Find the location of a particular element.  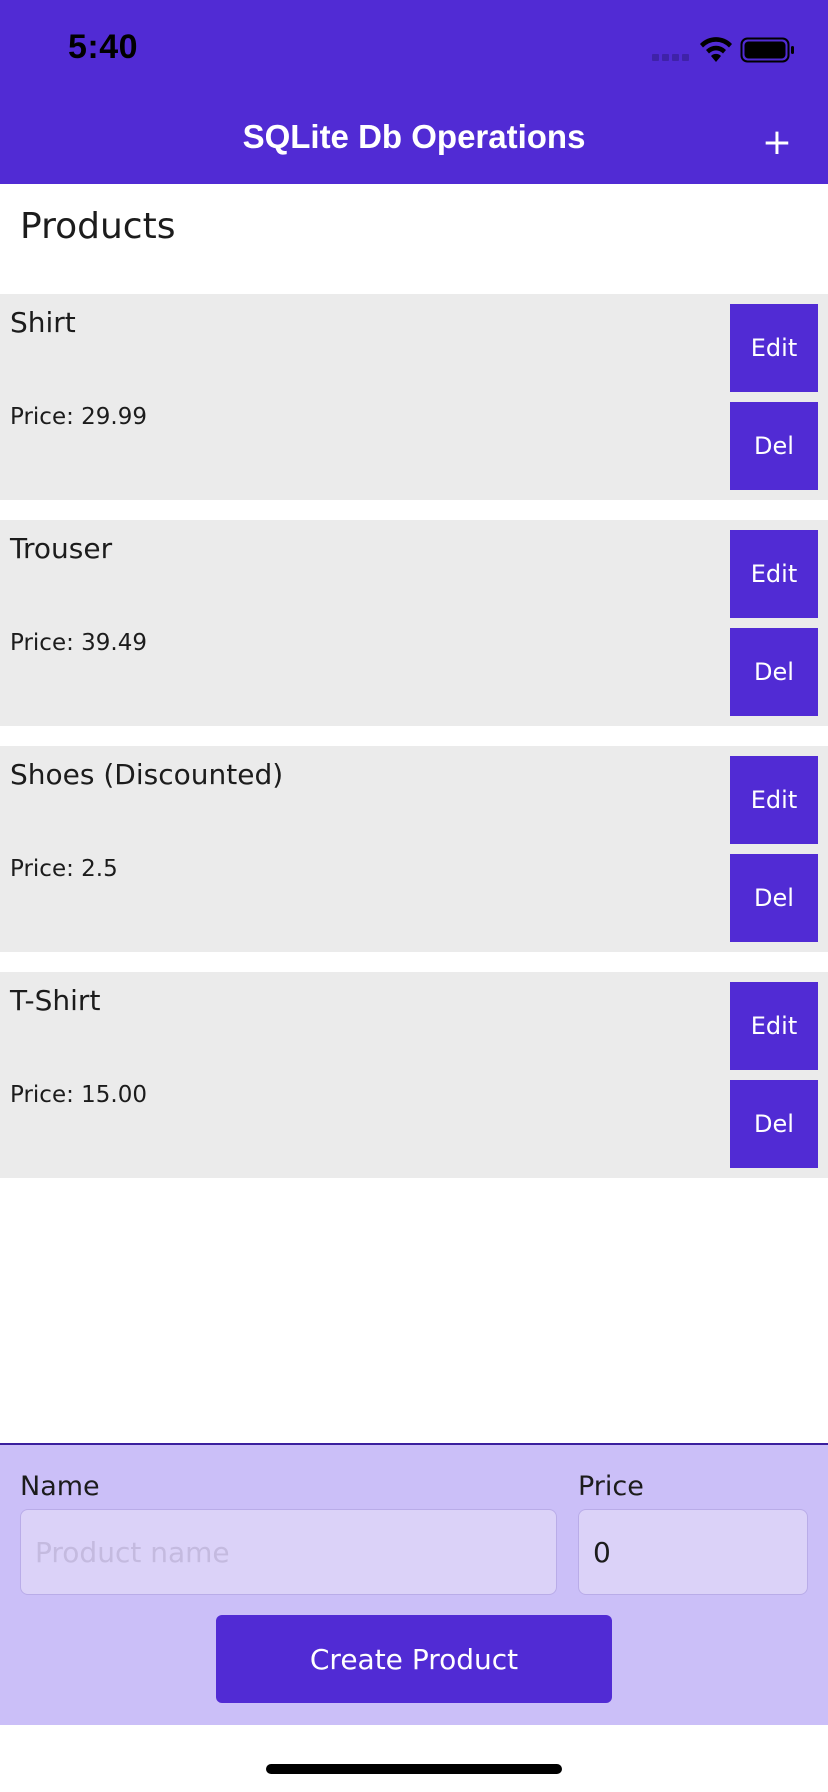

product-row: Shirt Price: 29.99 Edit Del is located at coordinates (414, 397).